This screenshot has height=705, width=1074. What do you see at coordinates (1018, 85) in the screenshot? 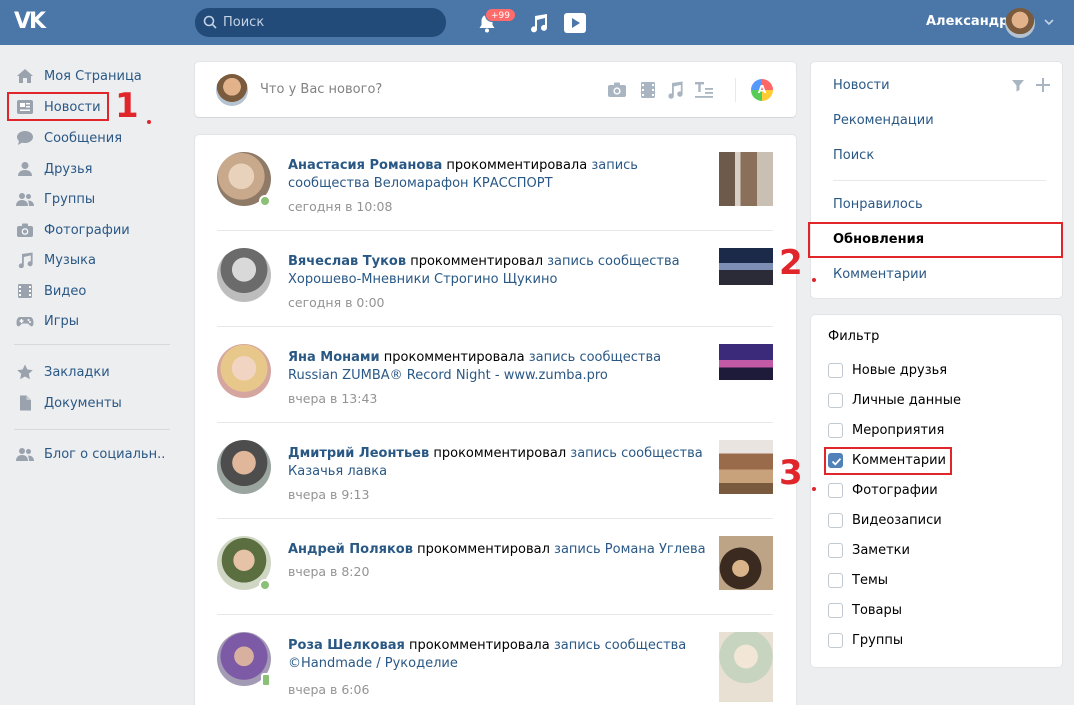
I see `filter-icon` at bounding box center [1018, 85].